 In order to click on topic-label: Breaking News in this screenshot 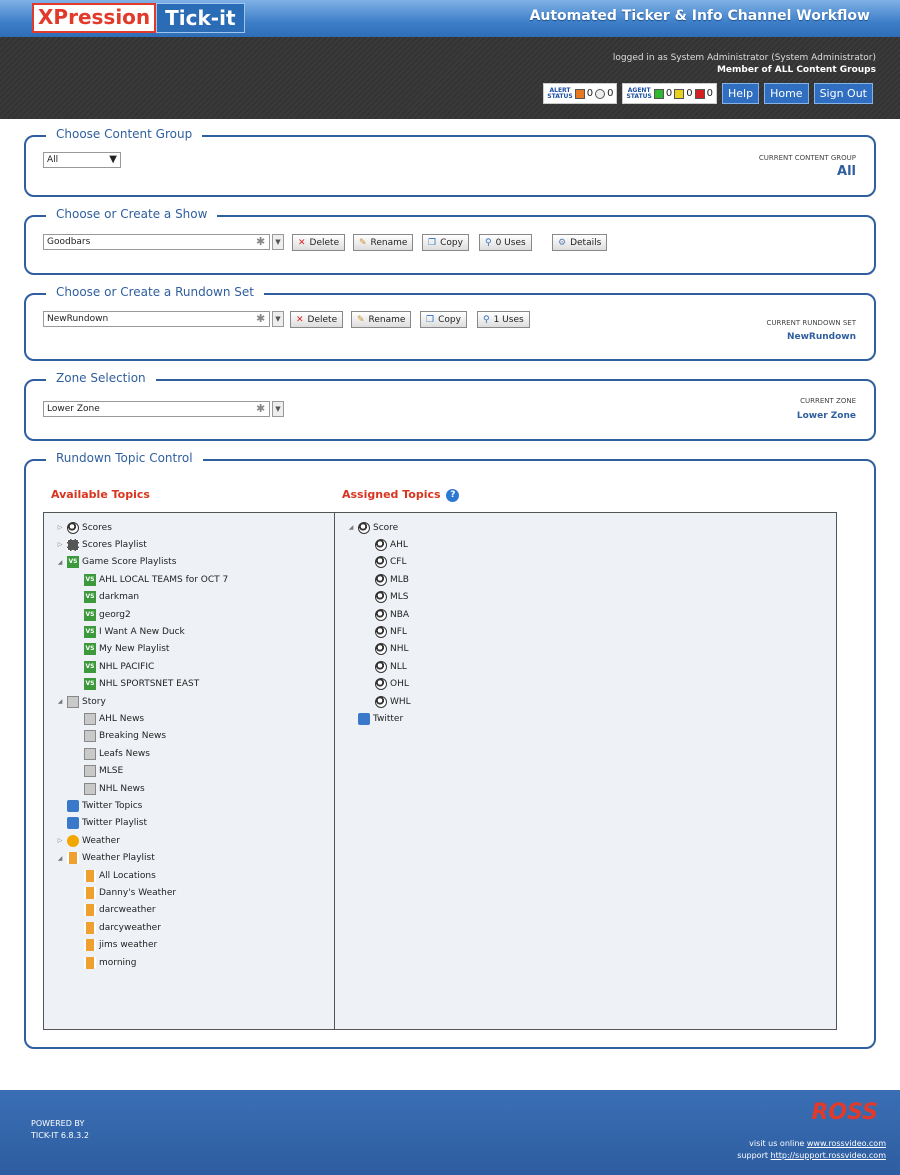, I will do `click(133, 736)`.